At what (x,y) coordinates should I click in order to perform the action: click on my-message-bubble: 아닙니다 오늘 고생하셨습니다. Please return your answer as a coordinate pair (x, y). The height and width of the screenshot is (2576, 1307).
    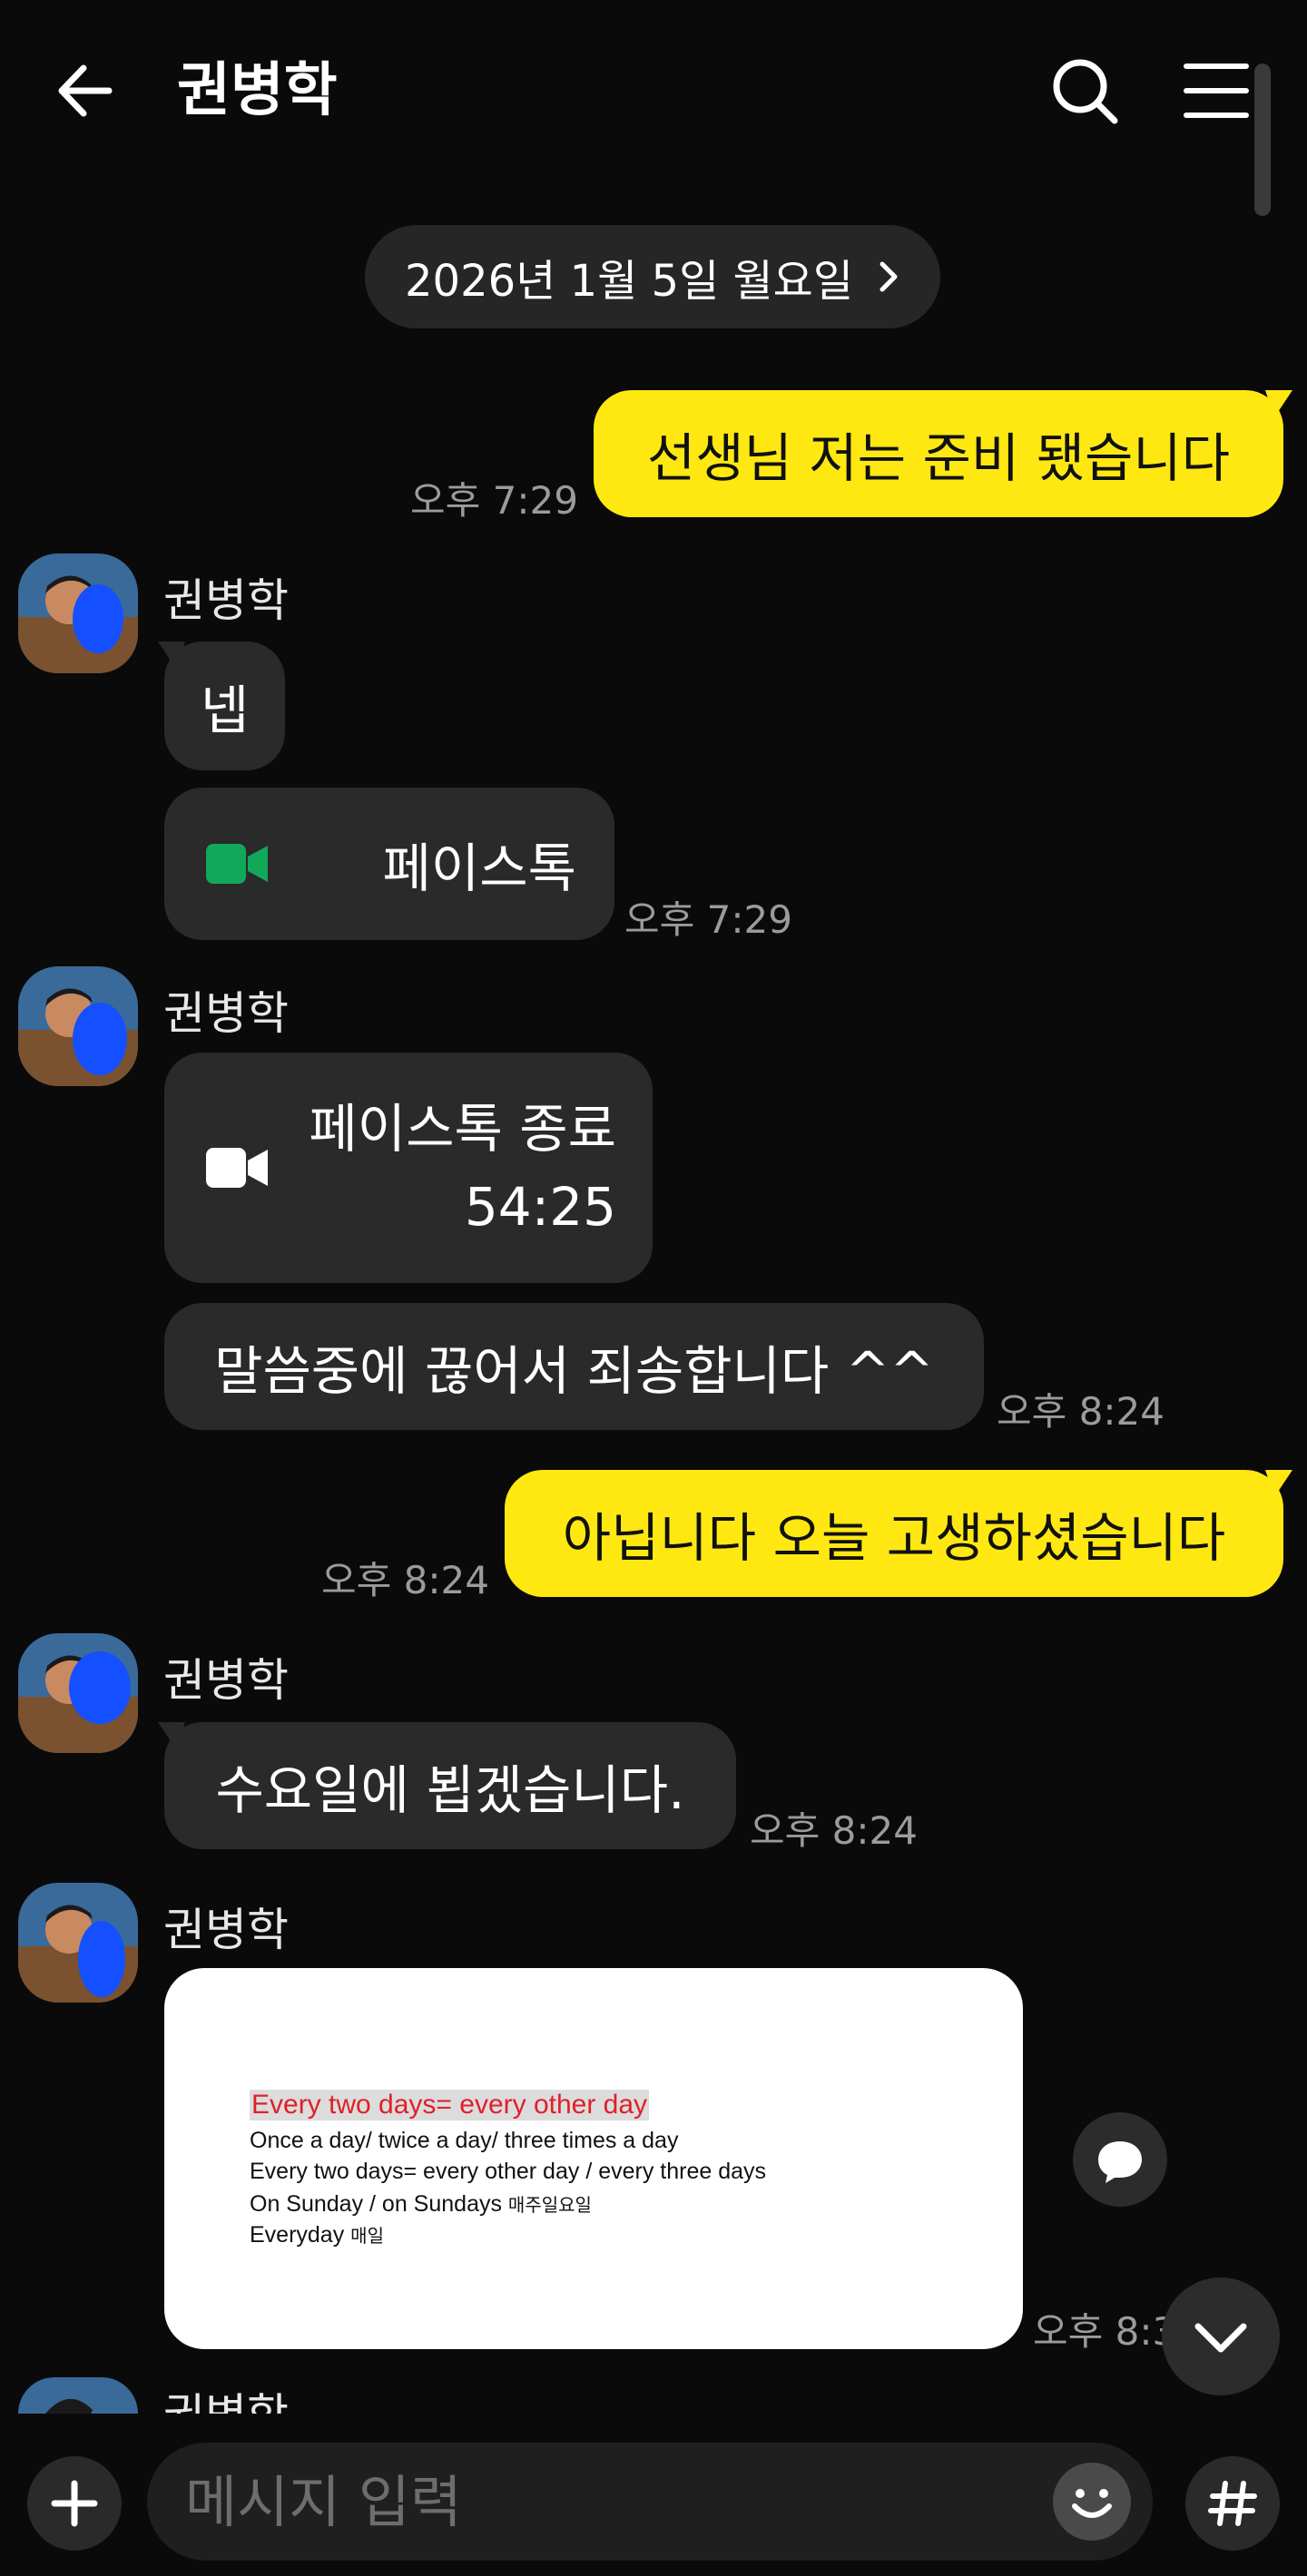
    Looking at the image, I should click on (894, 1533).